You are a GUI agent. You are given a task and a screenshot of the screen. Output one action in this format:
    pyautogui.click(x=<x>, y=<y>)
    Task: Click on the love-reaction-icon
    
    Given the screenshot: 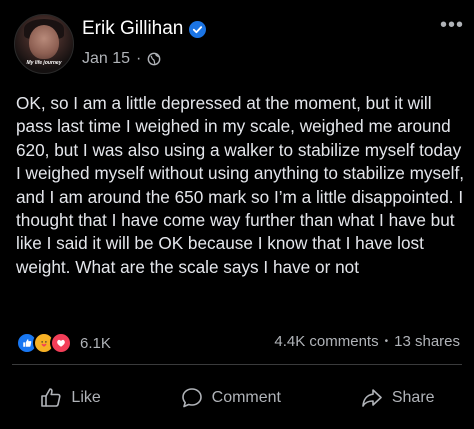 What is the action you would take?
    pyautogui.click(x=61, y=343)
    